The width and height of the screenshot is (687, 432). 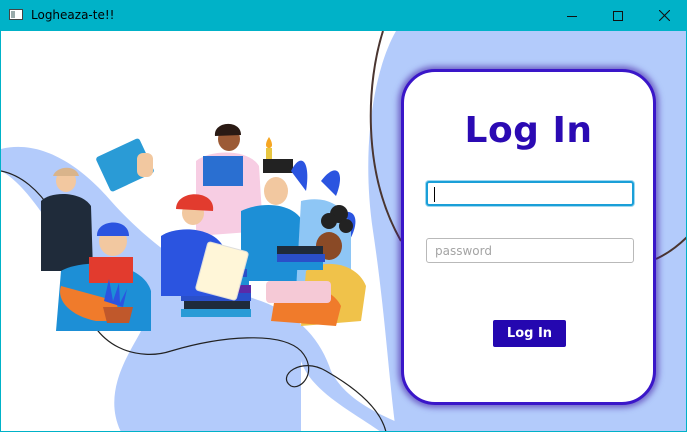 I want to click on maximize-icon, so click(x=618, y=15).